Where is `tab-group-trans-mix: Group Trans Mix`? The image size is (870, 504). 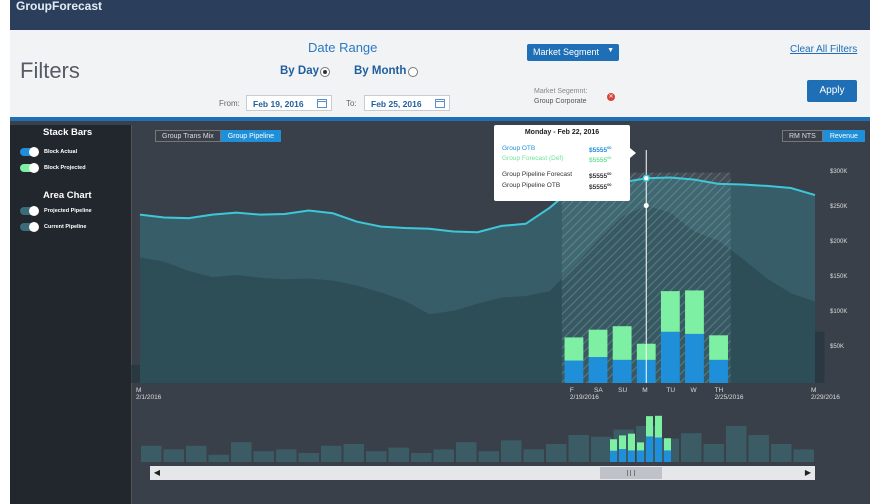 tab-group-trans-mix: Group Trans Mix is located at coordinates (188, 136).